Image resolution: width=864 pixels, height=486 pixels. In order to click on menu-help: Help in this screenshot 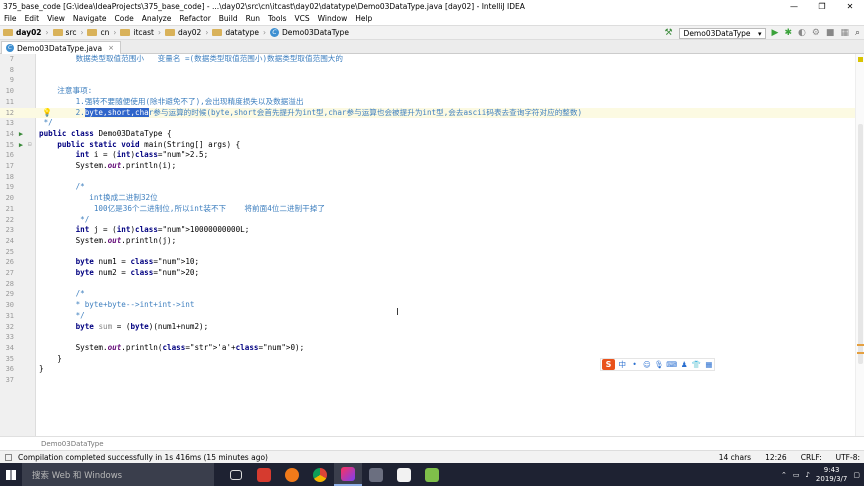, I will do `click(363, 19)`.